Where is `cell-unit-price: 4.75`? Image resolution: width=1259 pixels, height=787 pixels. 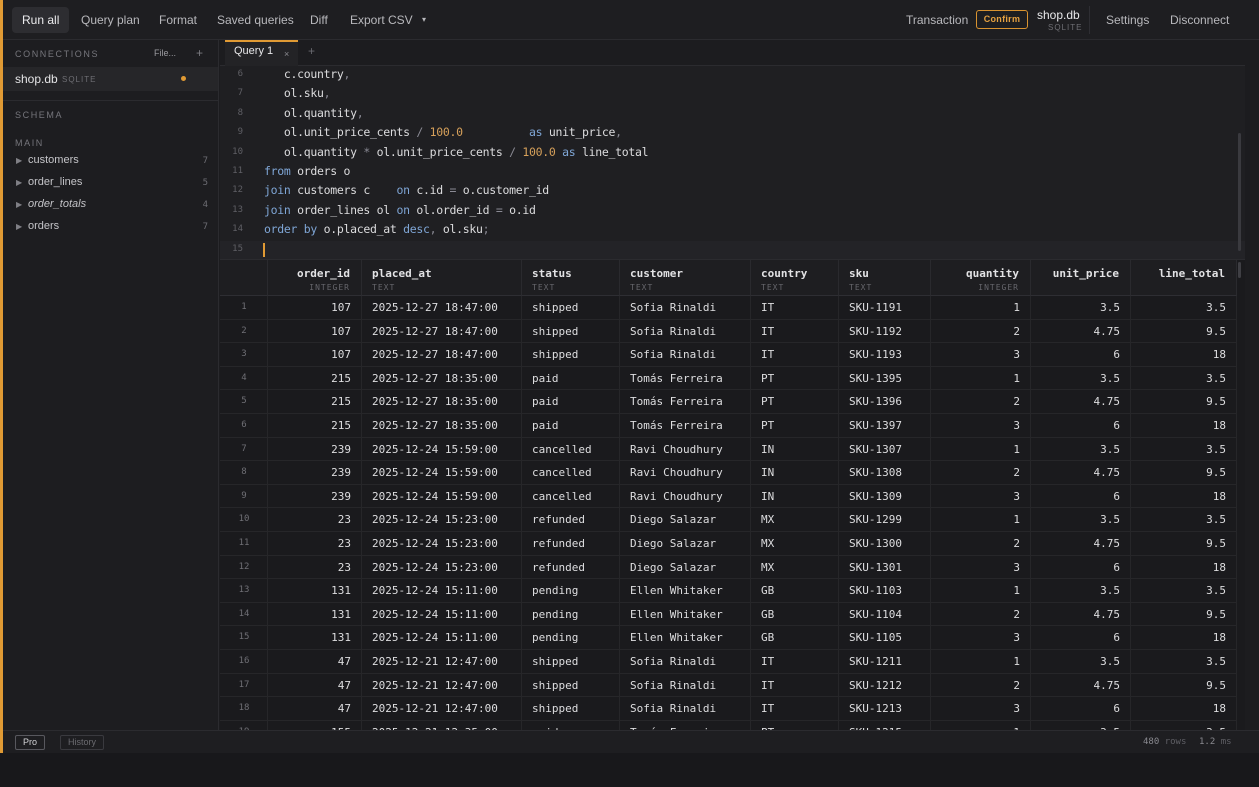 cell-unit-price: 4.75 is located at coordinates (1076, 685).